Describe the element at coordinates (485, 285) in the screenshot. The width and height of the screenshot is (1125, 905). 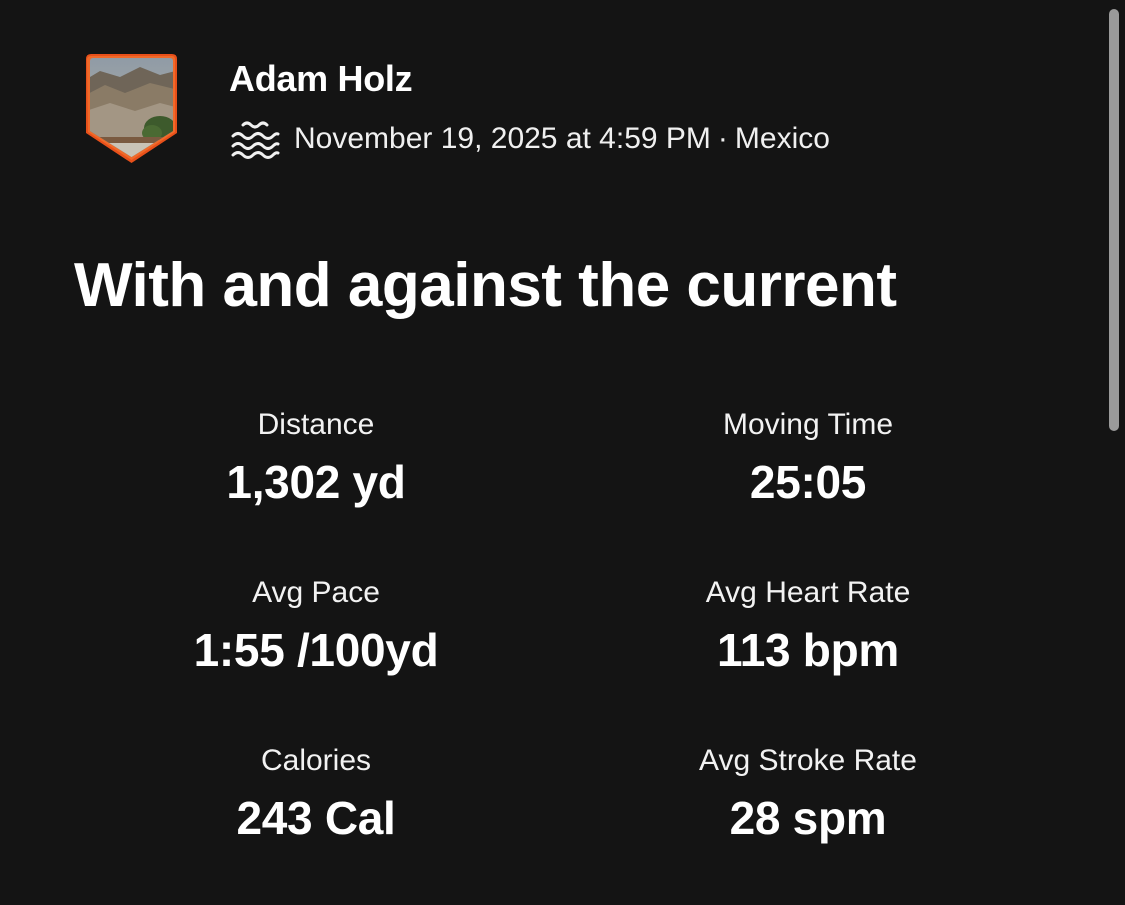
I see `activity-title: With and against the current` at that location.